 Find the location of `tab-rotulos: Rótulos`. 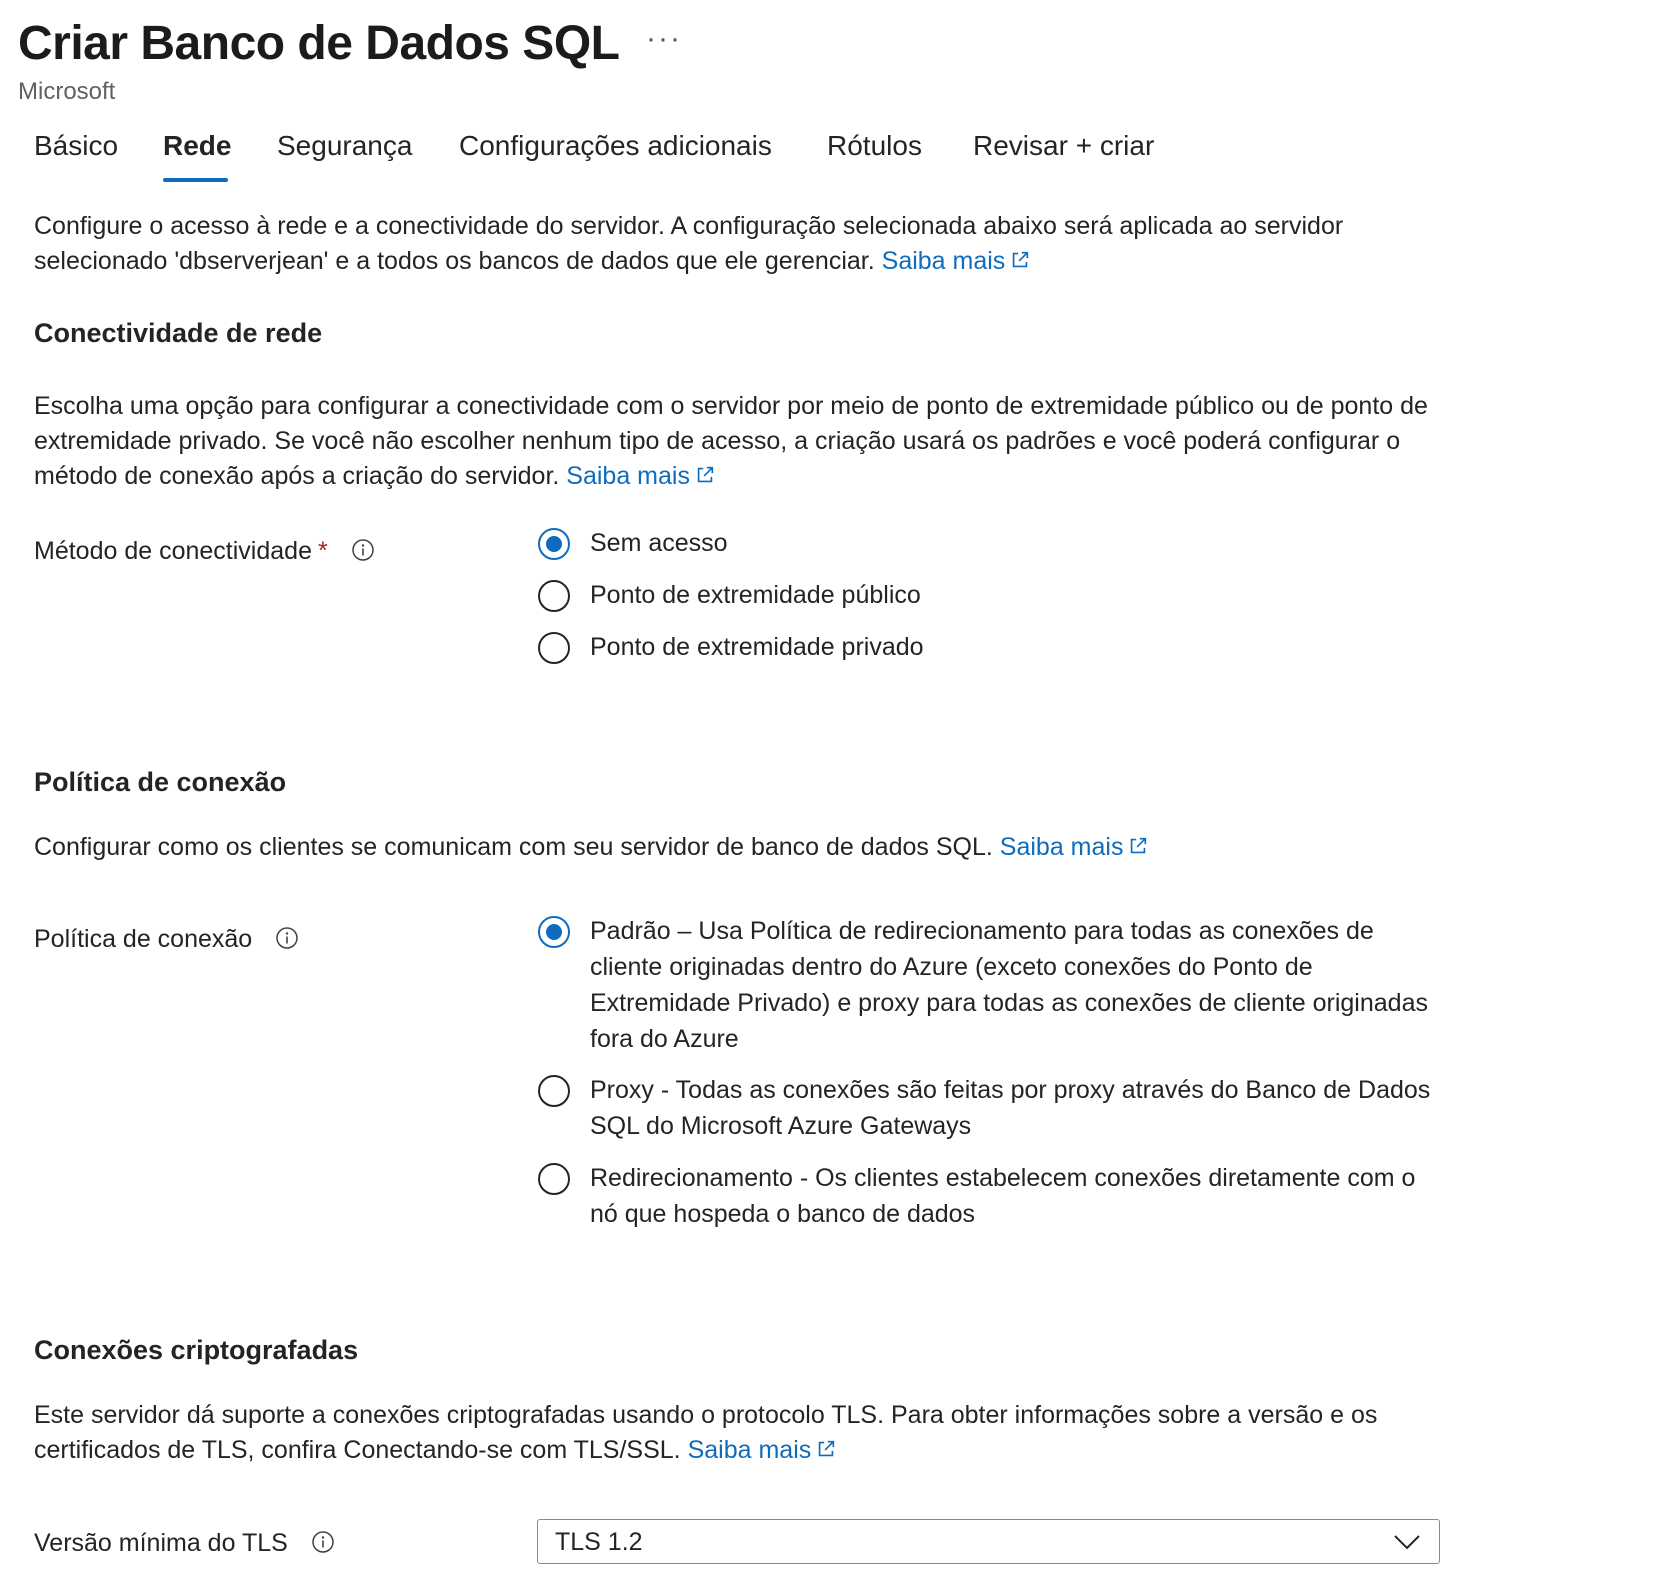

tab-rotulos: Rótulos is located at coordinates (874, 146).